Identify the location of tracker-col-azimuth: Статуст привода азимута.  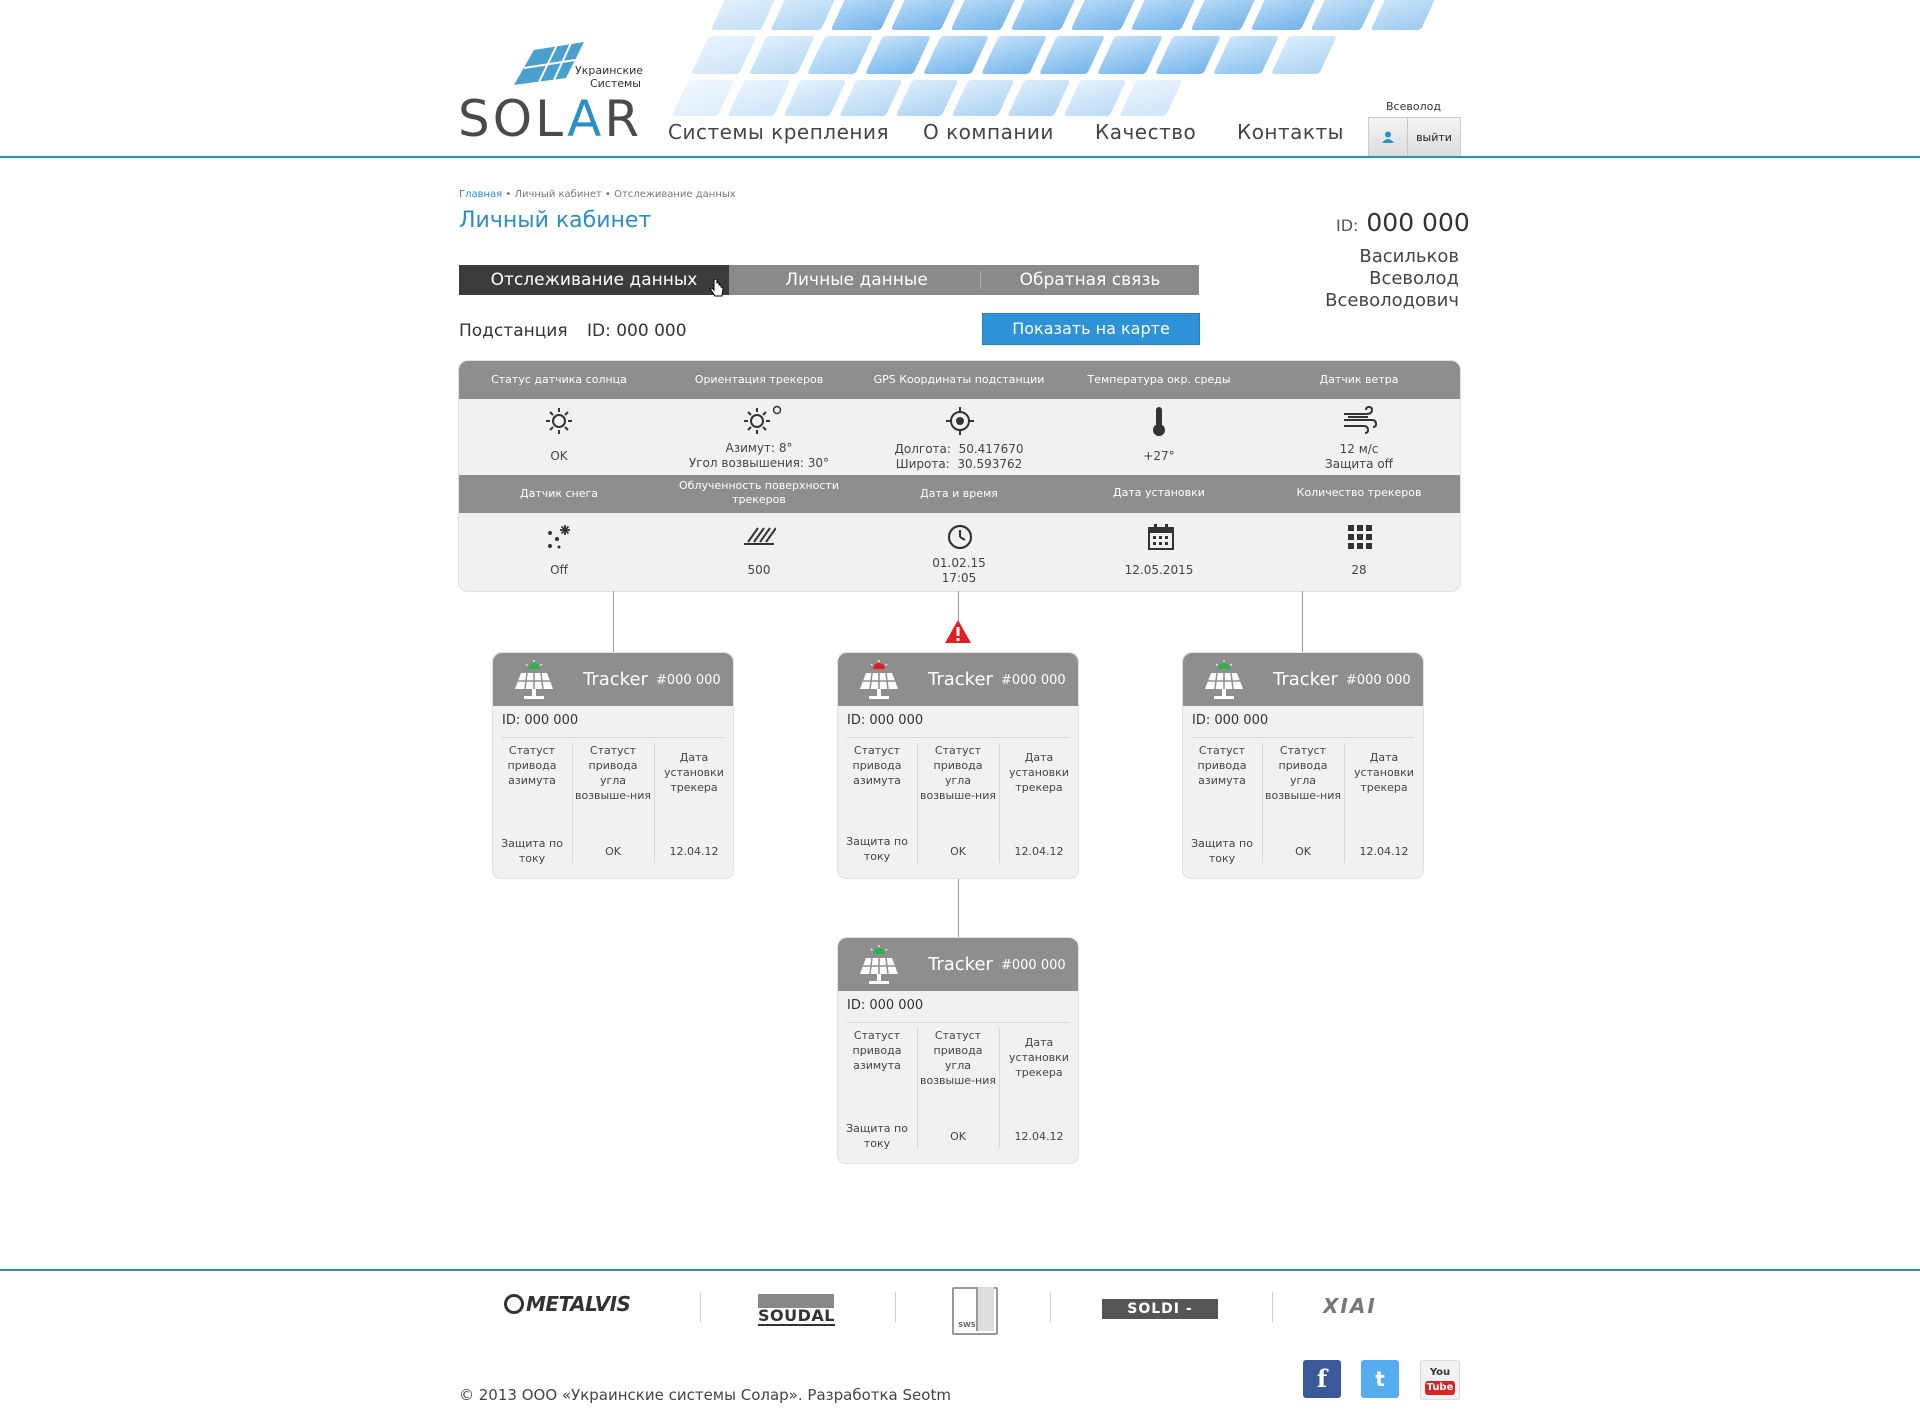
(532, 765).